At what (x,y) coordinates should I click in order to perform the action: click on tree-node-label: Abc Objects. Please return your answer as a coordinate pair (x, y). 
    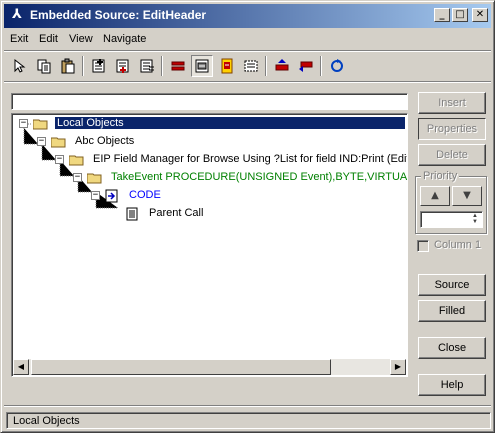
    Looking at the image, I should click on (105, 141).